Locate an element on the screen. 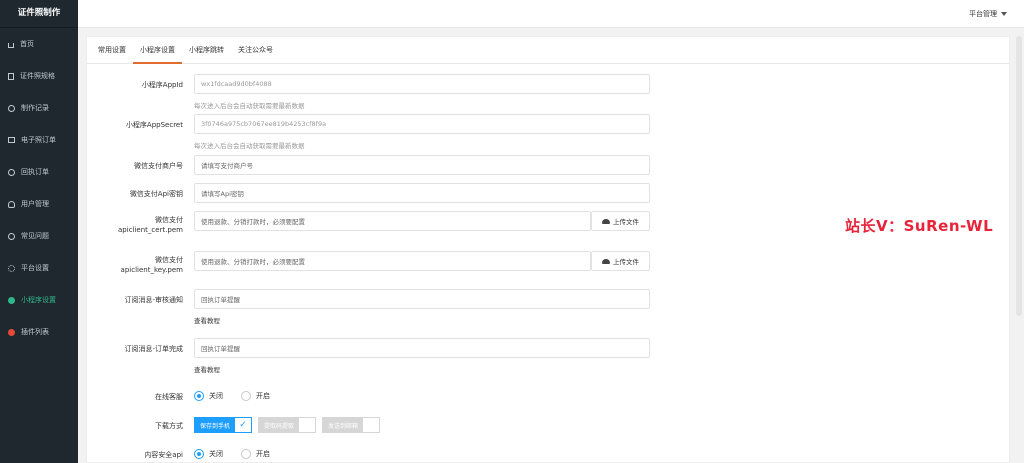  tab-bar: 常用设置 小程序设置 小程序跳转 关注公众号 is located at coordinates (548, 50).